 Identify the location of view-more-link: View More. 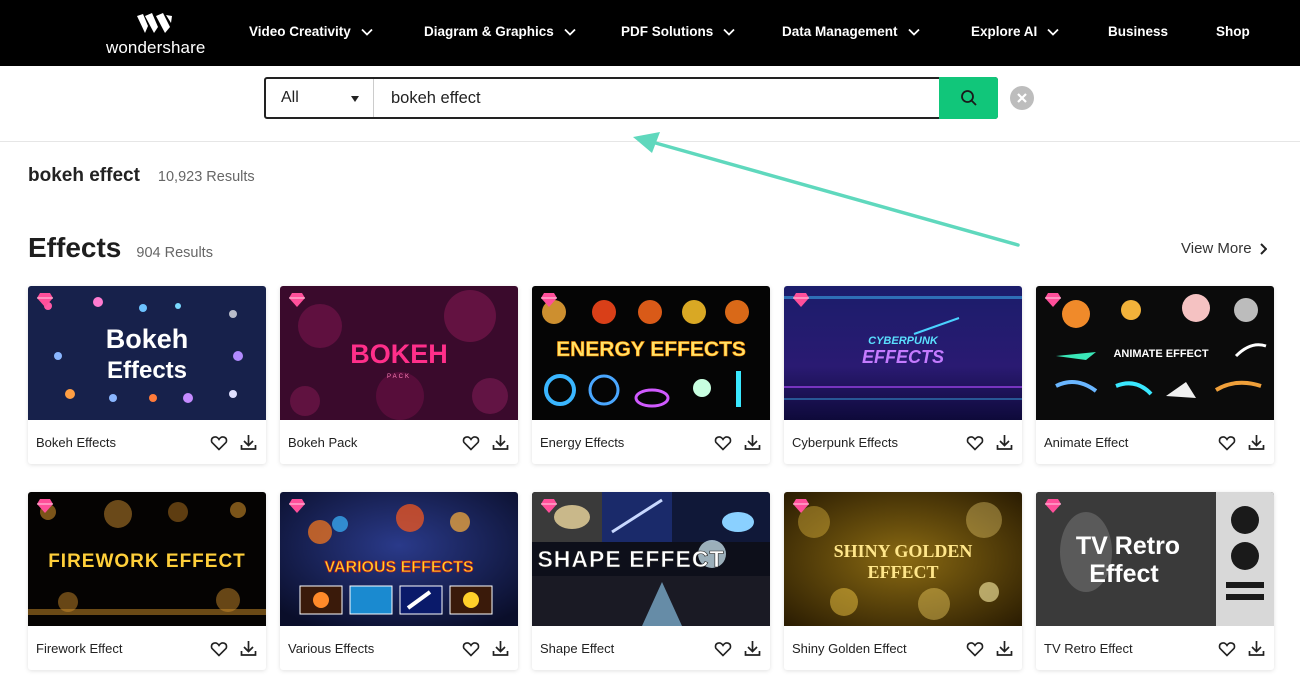
(1224, 248).